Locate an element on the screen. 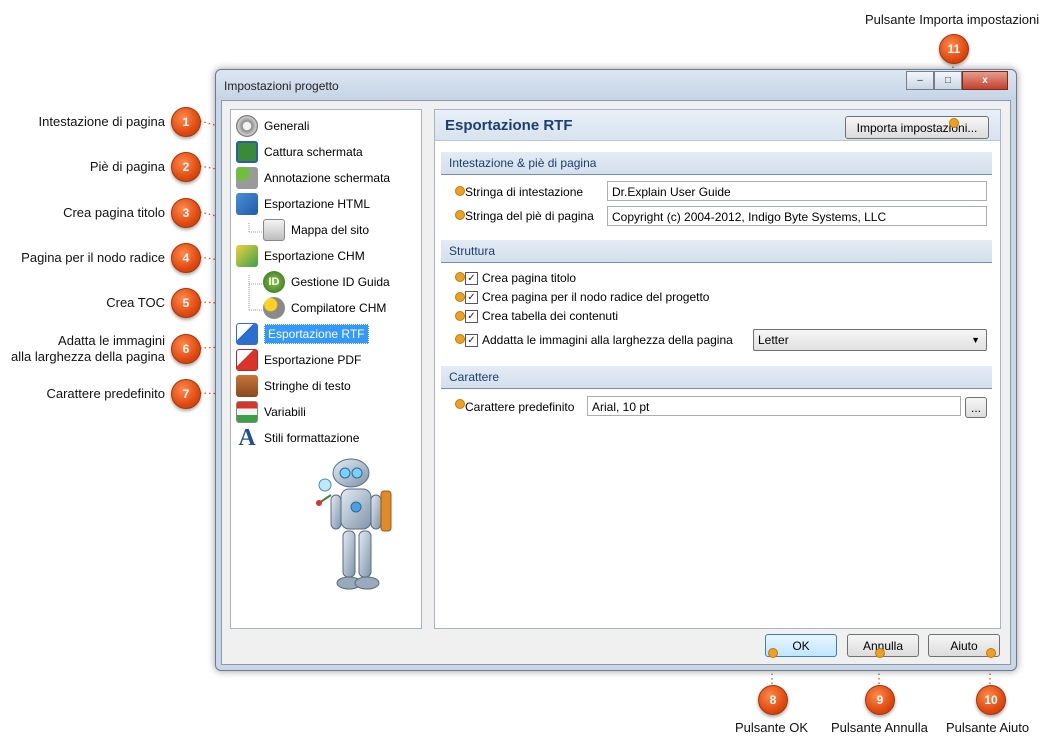 Image resolution: width=1057 pixels, height=751 pixels. nav-label: Esportazione CHM is located at coordinates (314, 256).